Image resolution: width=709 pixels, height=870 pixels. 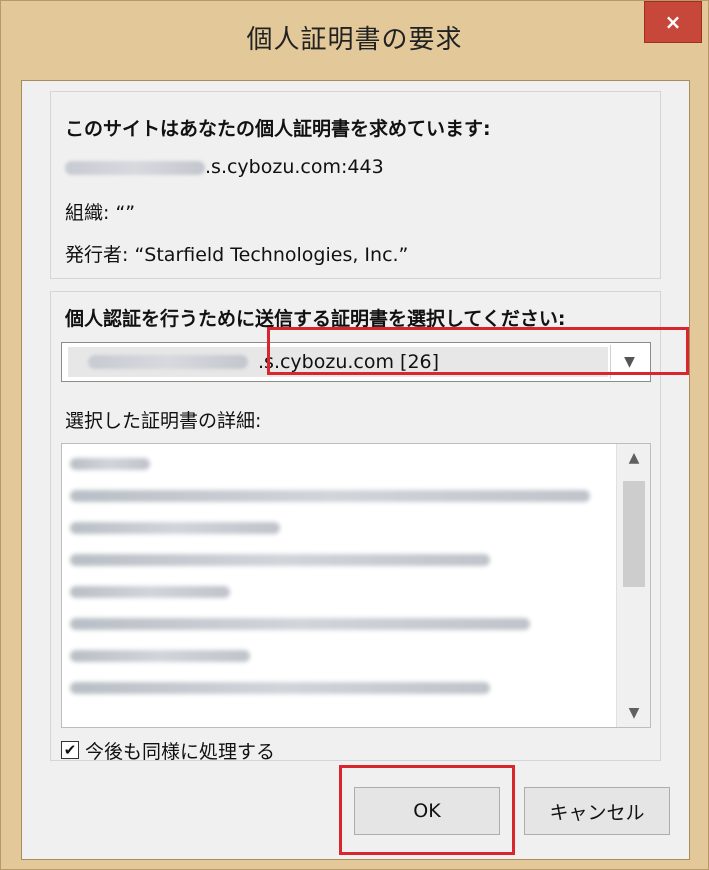 I want to click on remember-choice-row: ✔ 今後も同様に処理する, so click(x=168, y=750).